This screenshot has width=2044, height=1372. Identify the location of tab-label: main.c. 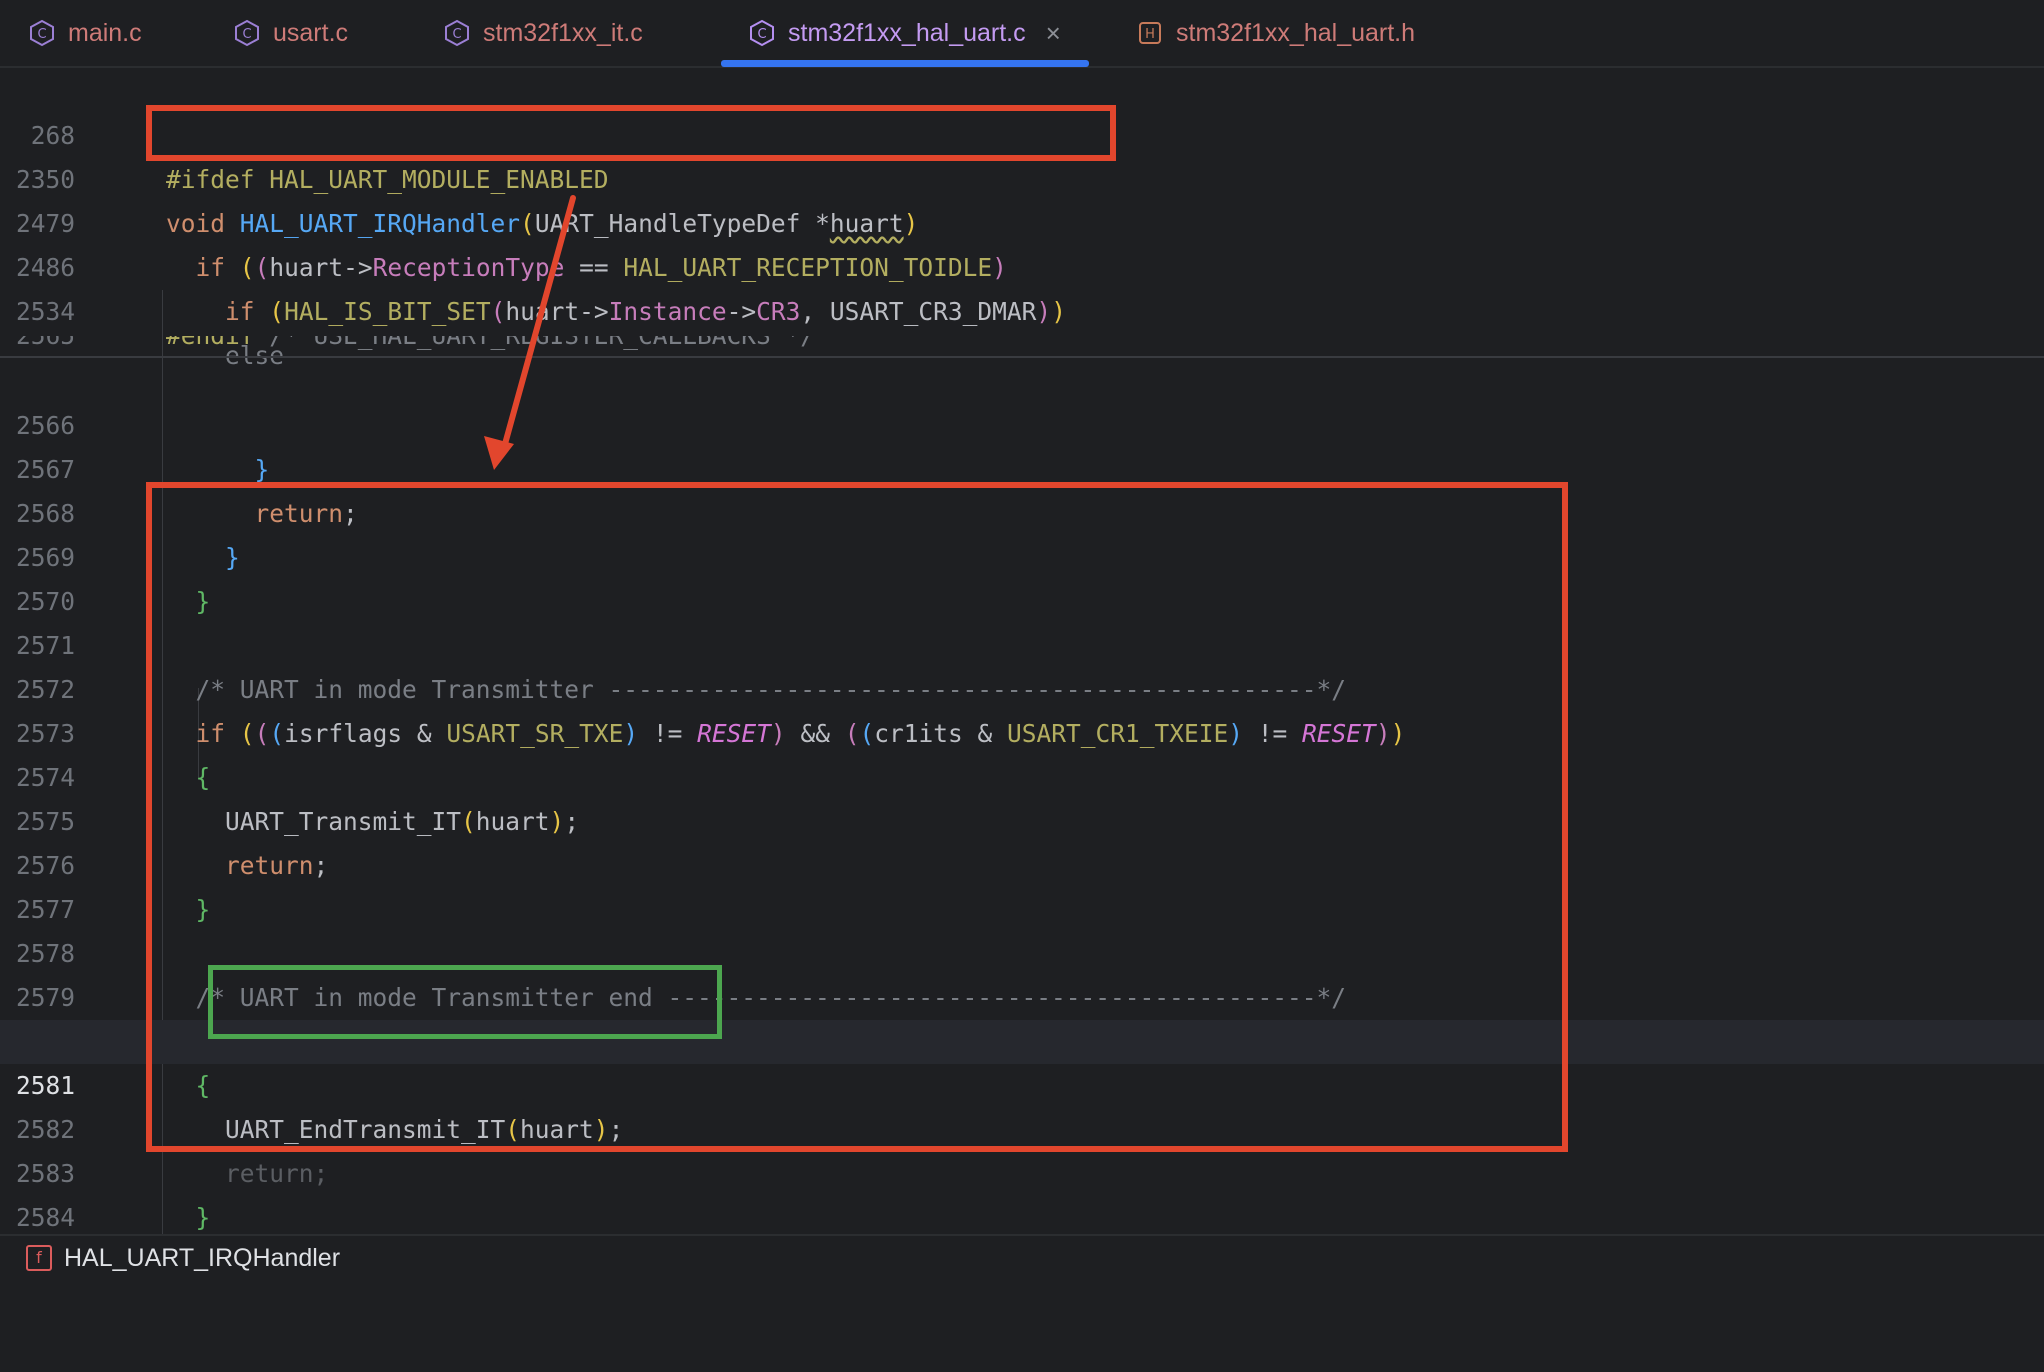
(105, 32).